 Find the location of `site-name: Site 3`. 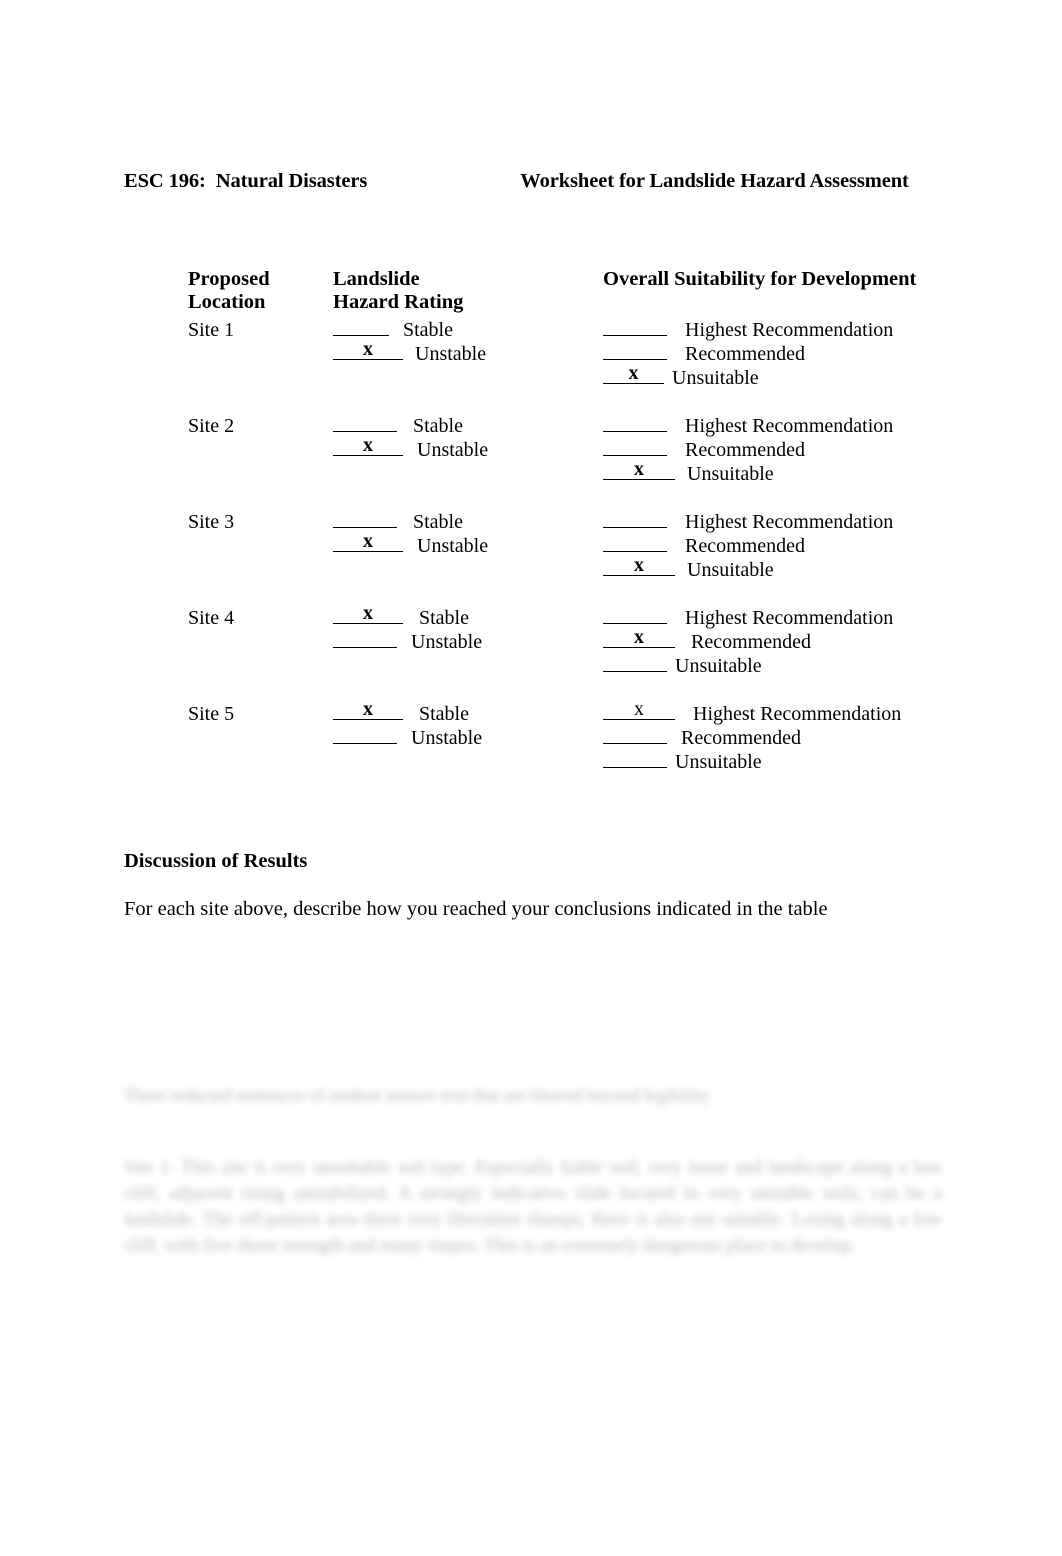

site-name: Site 3 is located at coordinates (211, 522).